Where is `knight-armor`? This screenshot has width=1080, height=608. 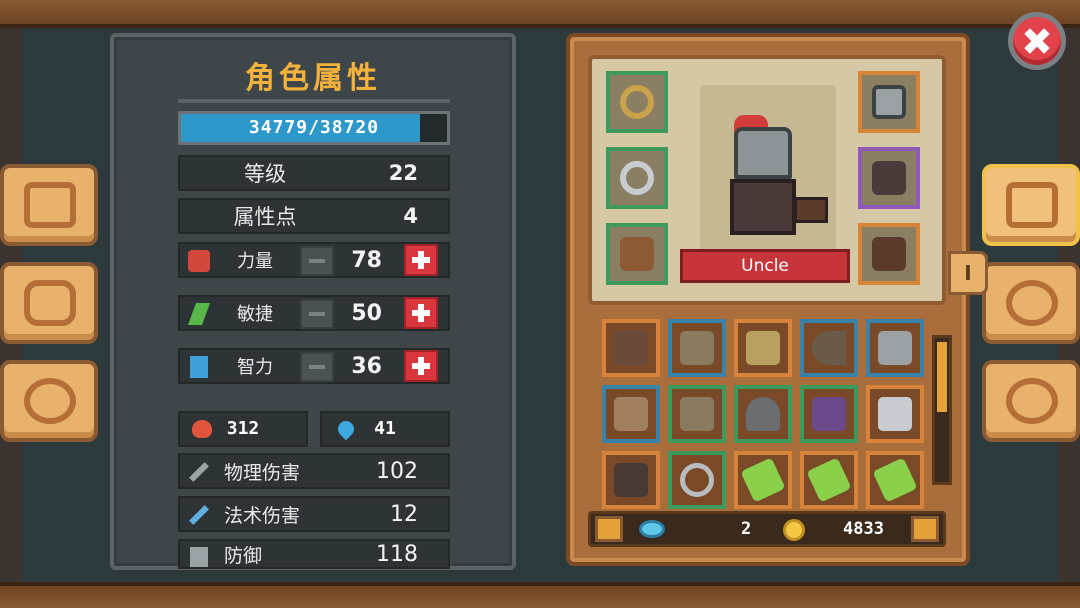 knight-armor is located at coordinates (763, 207).